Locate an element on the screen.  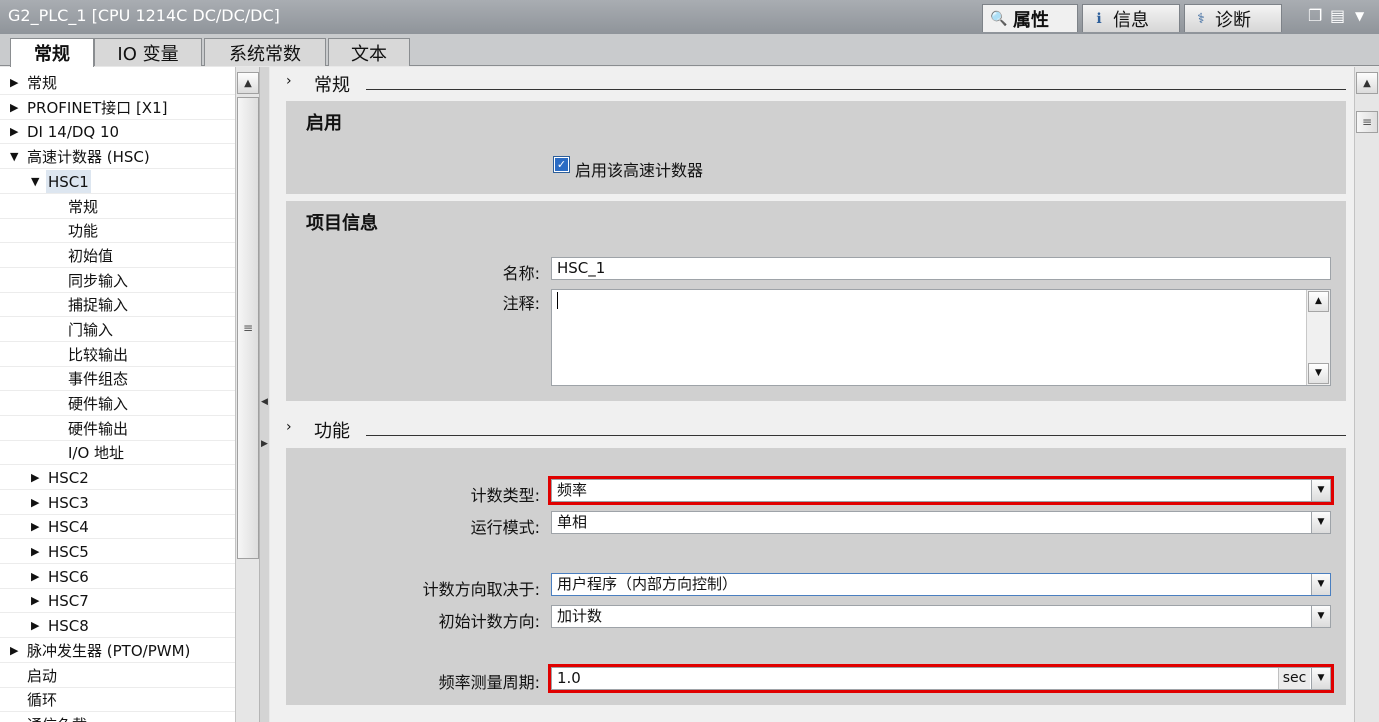
tab-diagnostics: ⚕ 诊断 is located at coordinates (1233, 18).